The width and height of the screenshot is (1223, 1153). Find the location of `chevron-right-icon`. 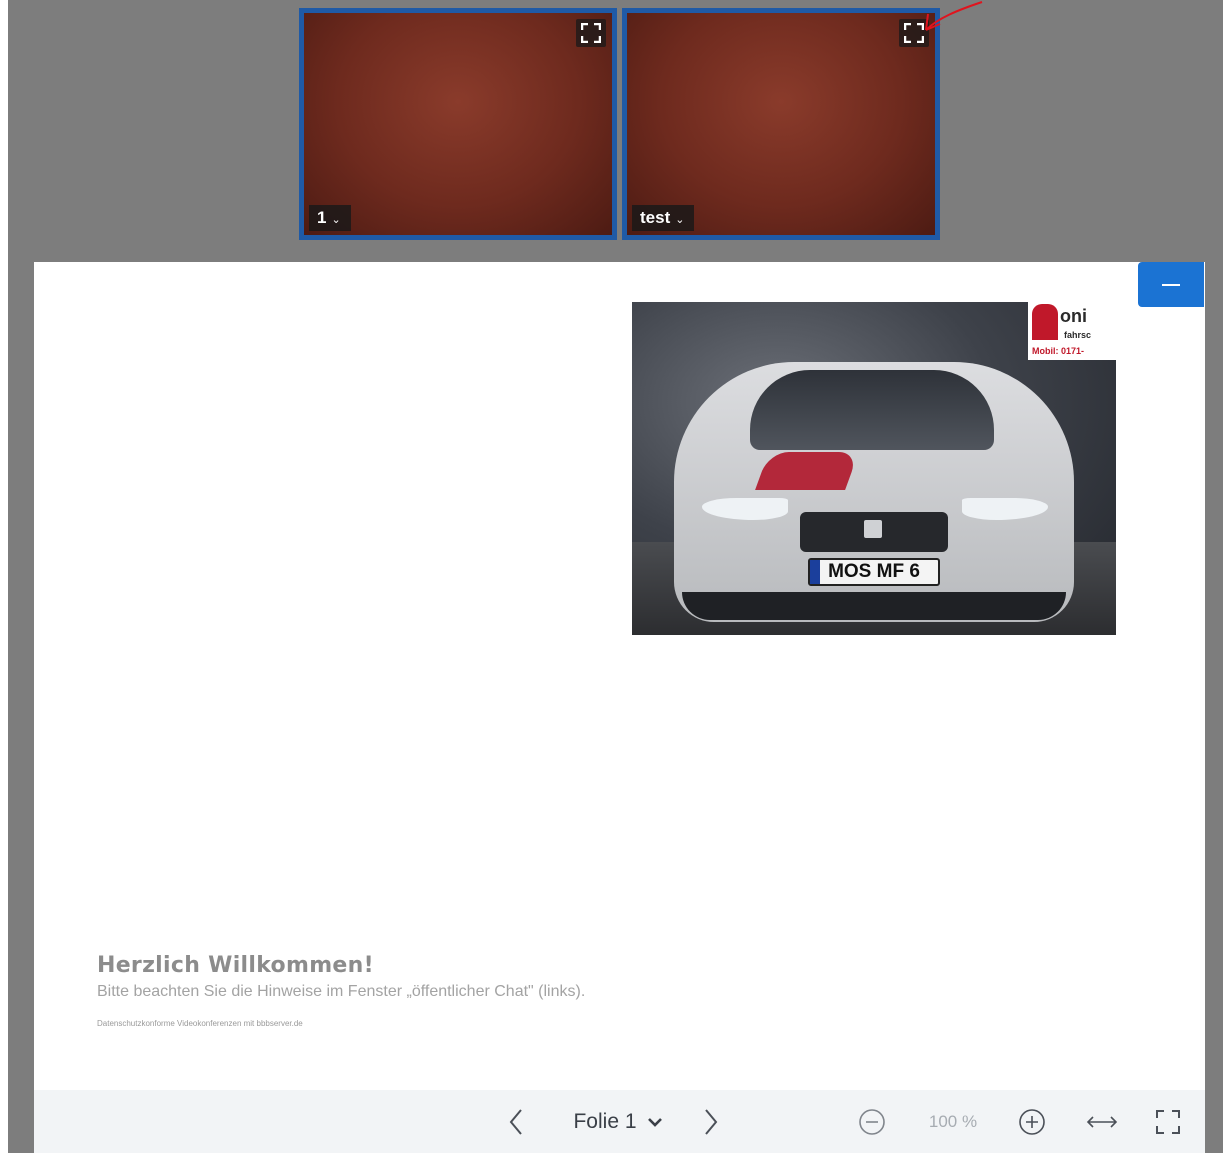

chevron-right-icon is located at coordinates (711, 1121).